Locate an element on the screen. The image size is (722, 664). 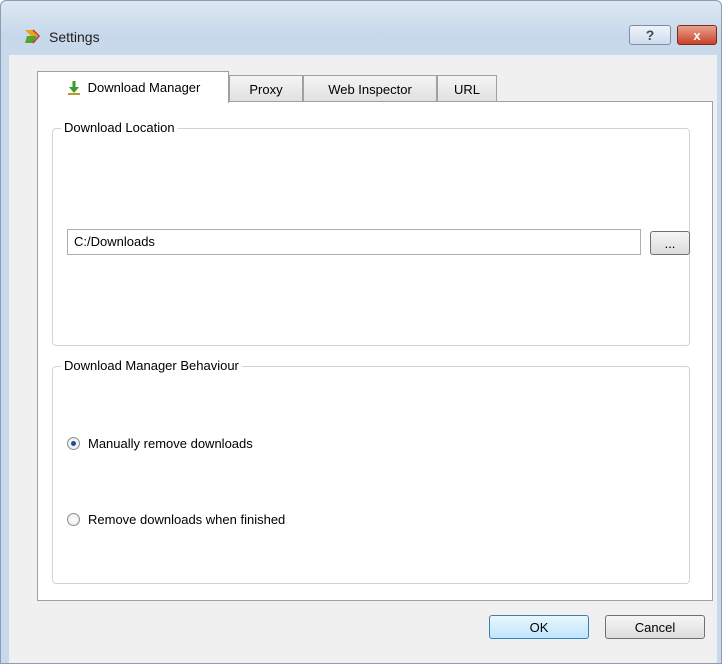
group-title: Download Manager Behaviour is located at coordinates (151, 365).